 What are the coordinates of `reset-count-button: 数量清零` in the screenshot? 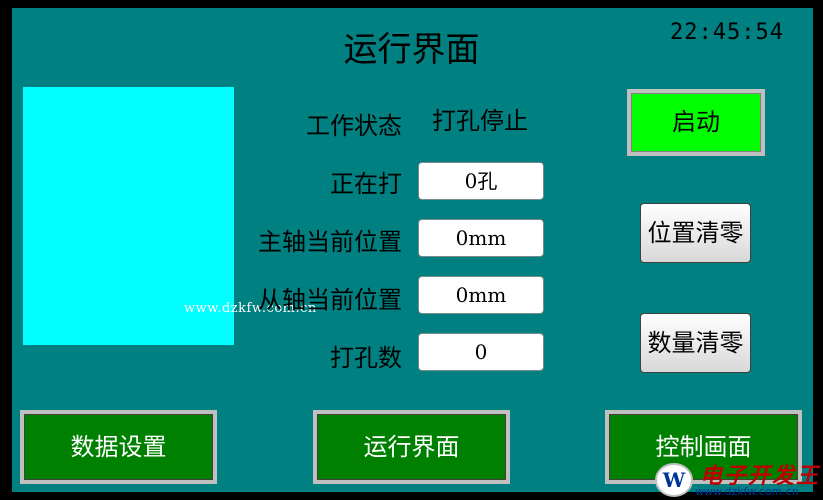 It's located at (695, 343).